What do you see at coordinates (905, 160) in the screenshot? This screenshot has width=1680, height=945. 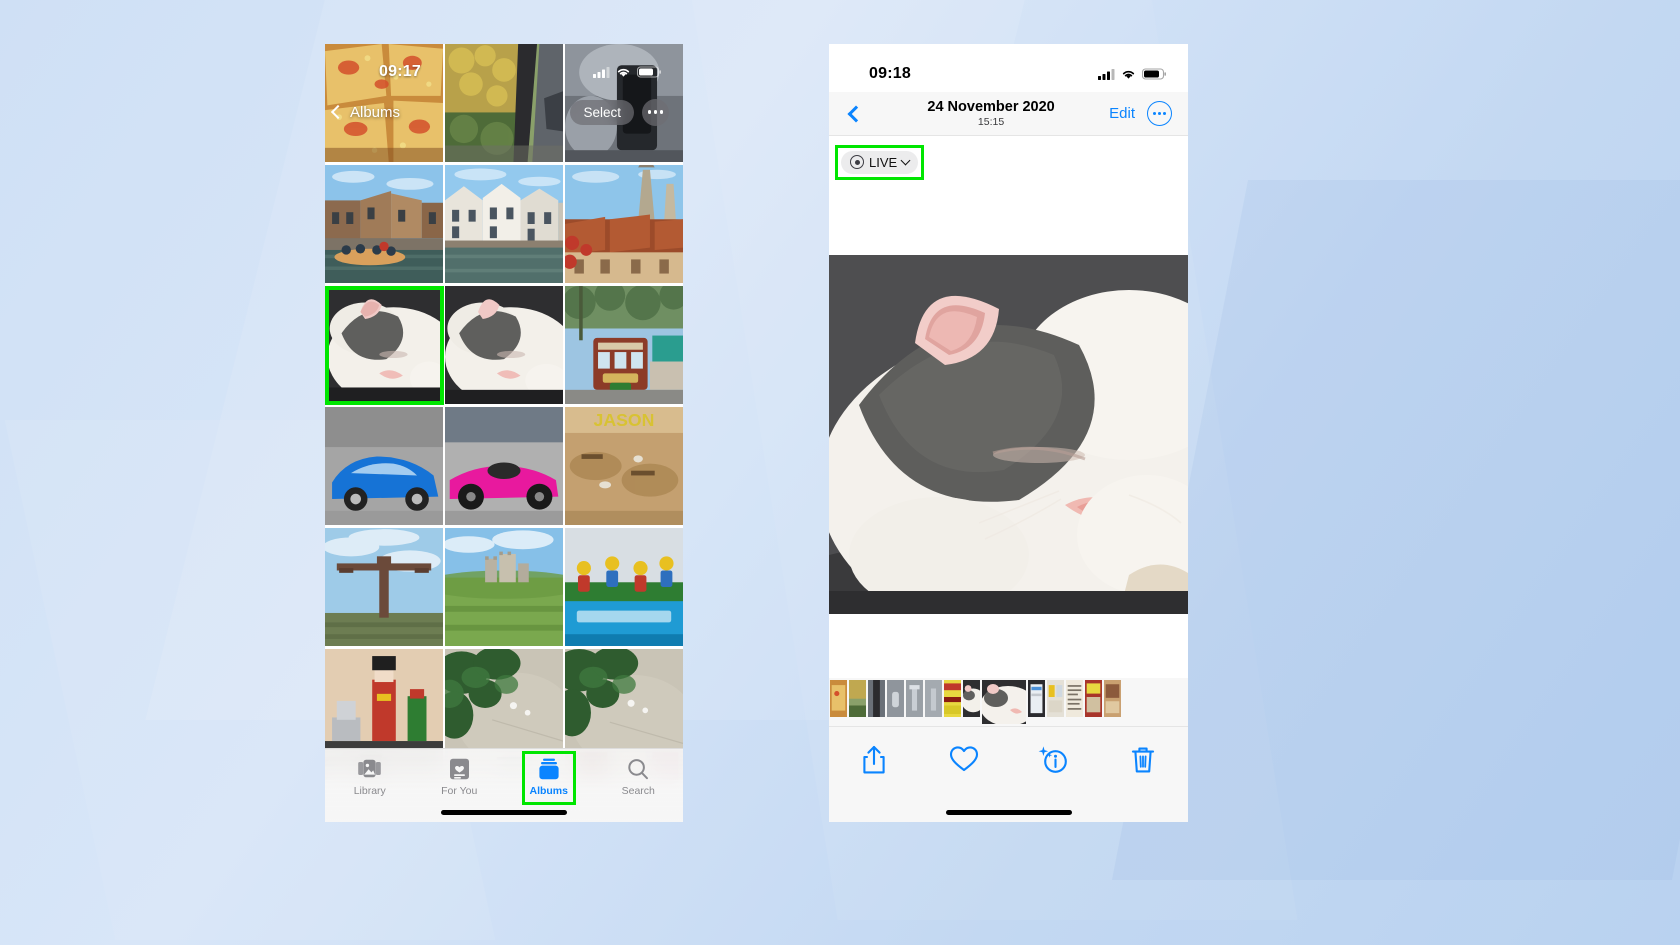 I see `chevron-down-icon` at bounding box center [905, 160].